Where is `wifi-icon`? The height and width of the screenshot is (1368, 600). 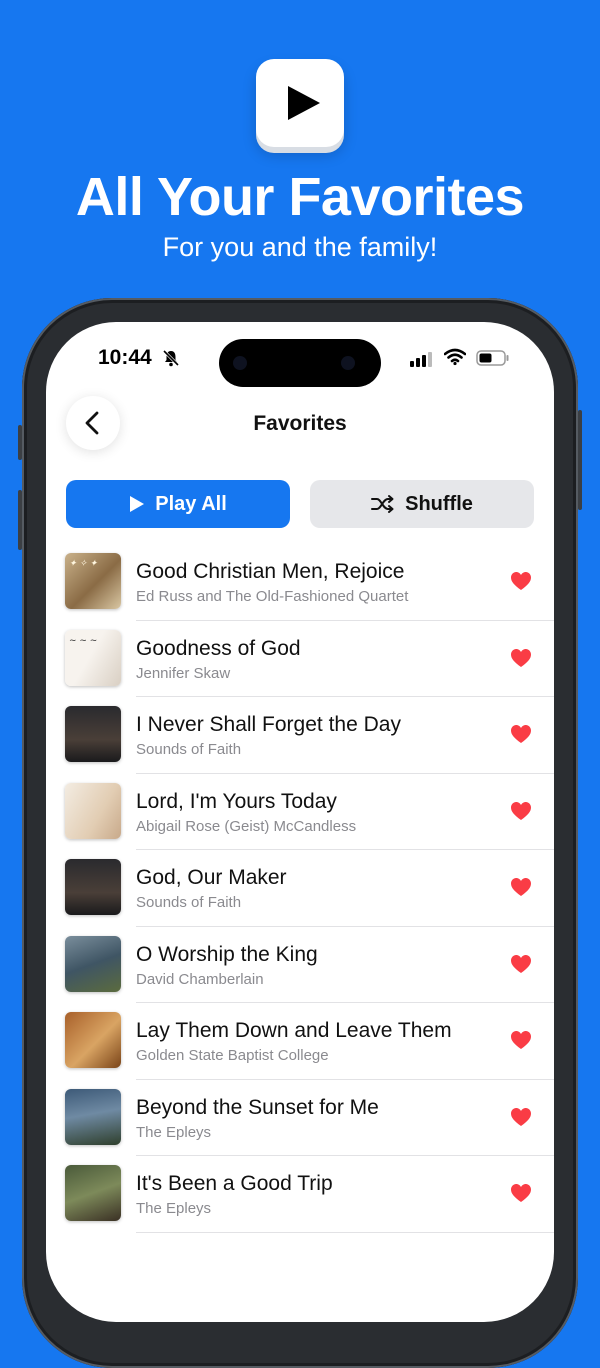
wifi-icon is located at coordinates (455, 357).